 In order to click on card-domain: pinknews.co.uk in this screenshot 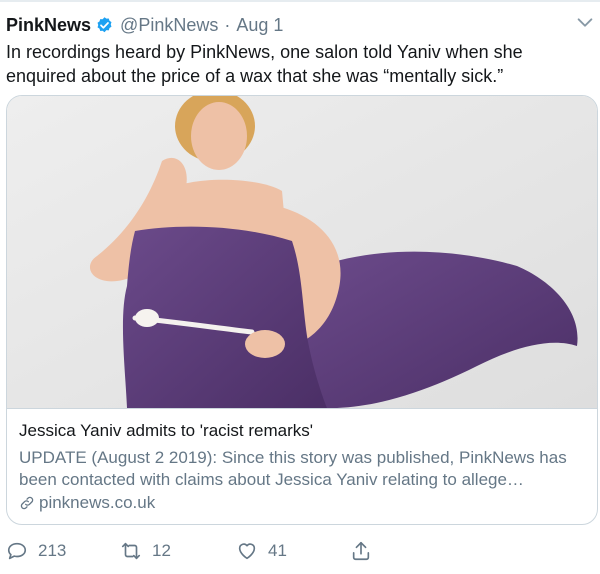, I will do `click(87, 503)`.